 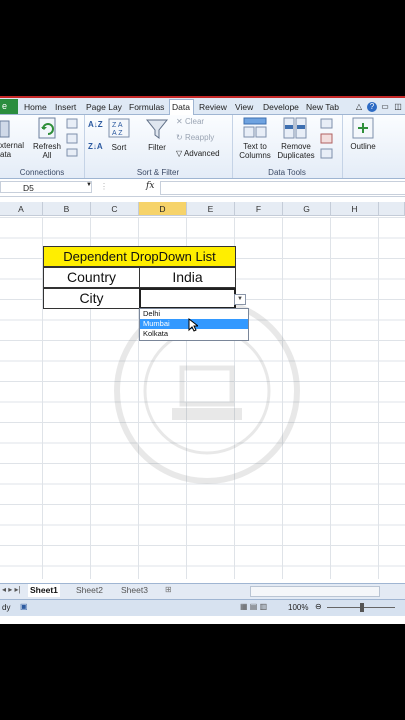 What do you see at coordinates (24, 606) in the screenshot?
I see `macro-record-icon: ▣` at bounding box center [24, 606].